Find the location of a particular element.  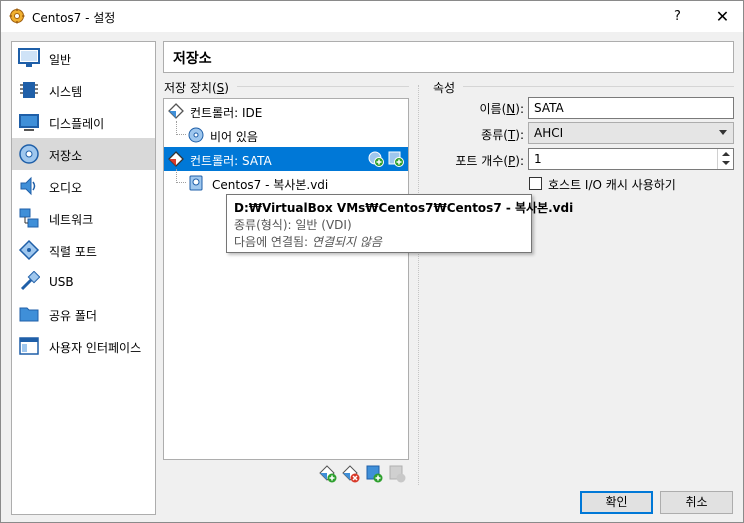

port-count-value: 1 is located at coordinates (538, 159).